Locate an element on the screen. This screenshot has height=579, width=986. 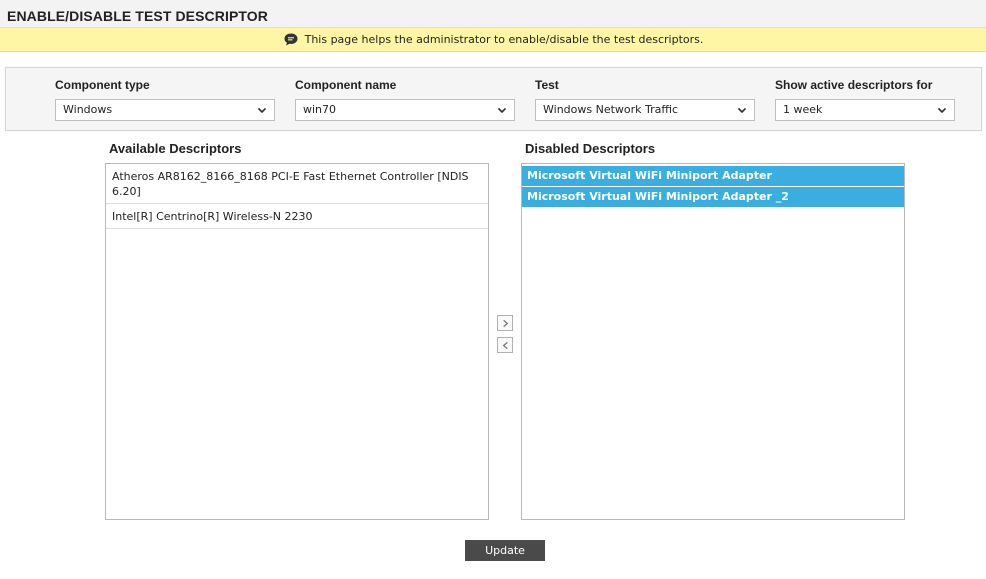
list-item: Microsoft Virtual WiFi Miniport Adapter is located at coordinates (713, 176).